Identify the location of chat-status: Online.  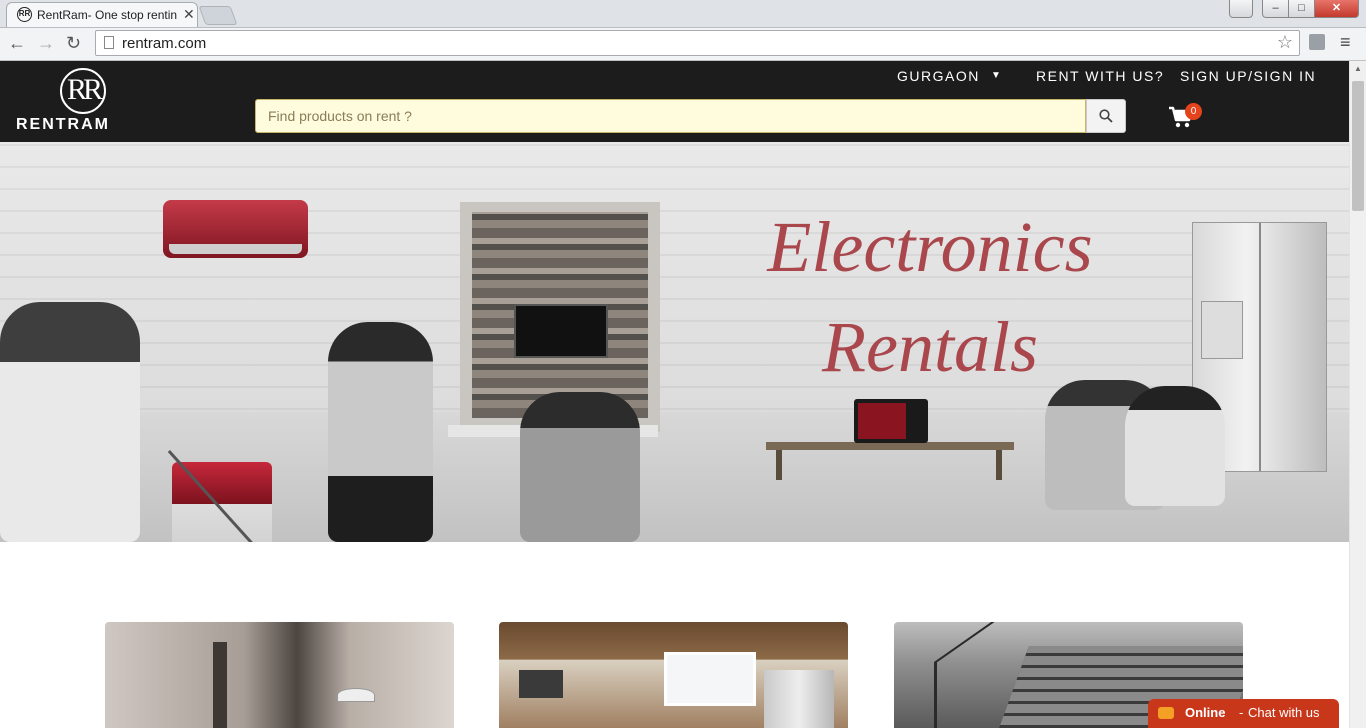
(1205, 712).